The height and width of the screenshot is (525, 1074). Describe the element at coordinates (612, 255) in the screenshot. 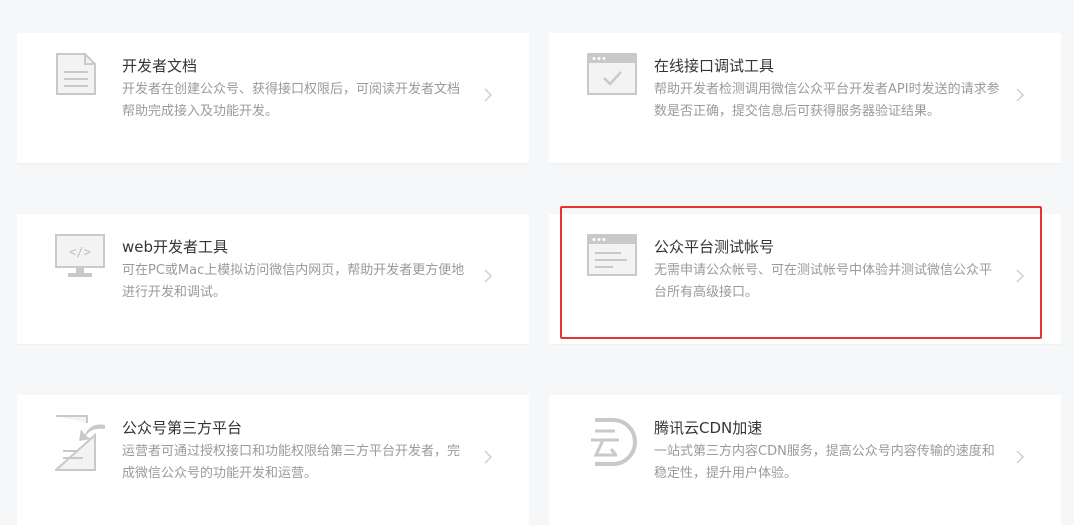

I see `test-account-window-icon` at that location.